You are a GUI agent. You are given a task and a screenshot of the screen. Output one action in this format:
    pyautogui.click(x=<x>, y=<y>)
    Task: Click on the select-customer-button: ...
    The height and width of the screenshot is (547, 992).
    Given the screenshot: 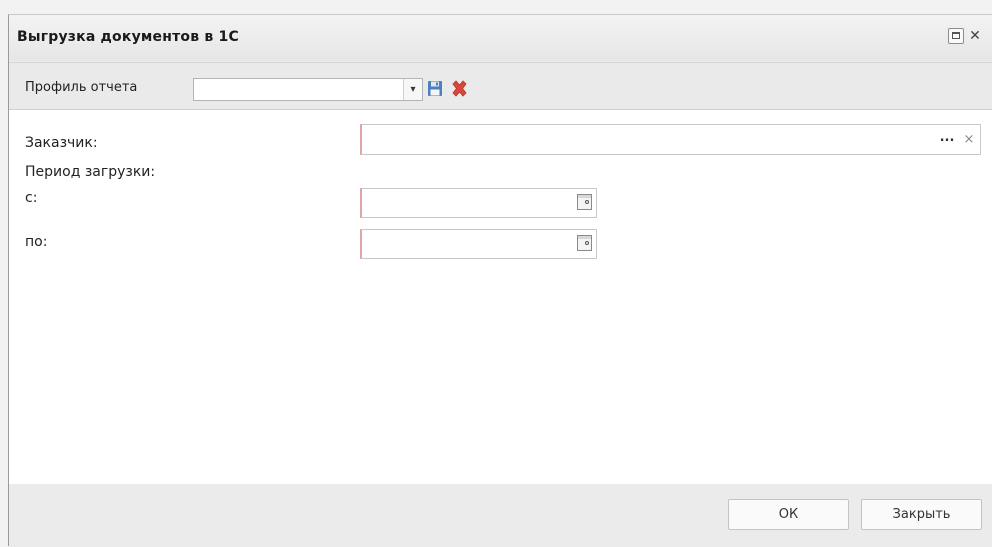 What is the action you would take?
    pyautogui.click(x=947, y=139)
    